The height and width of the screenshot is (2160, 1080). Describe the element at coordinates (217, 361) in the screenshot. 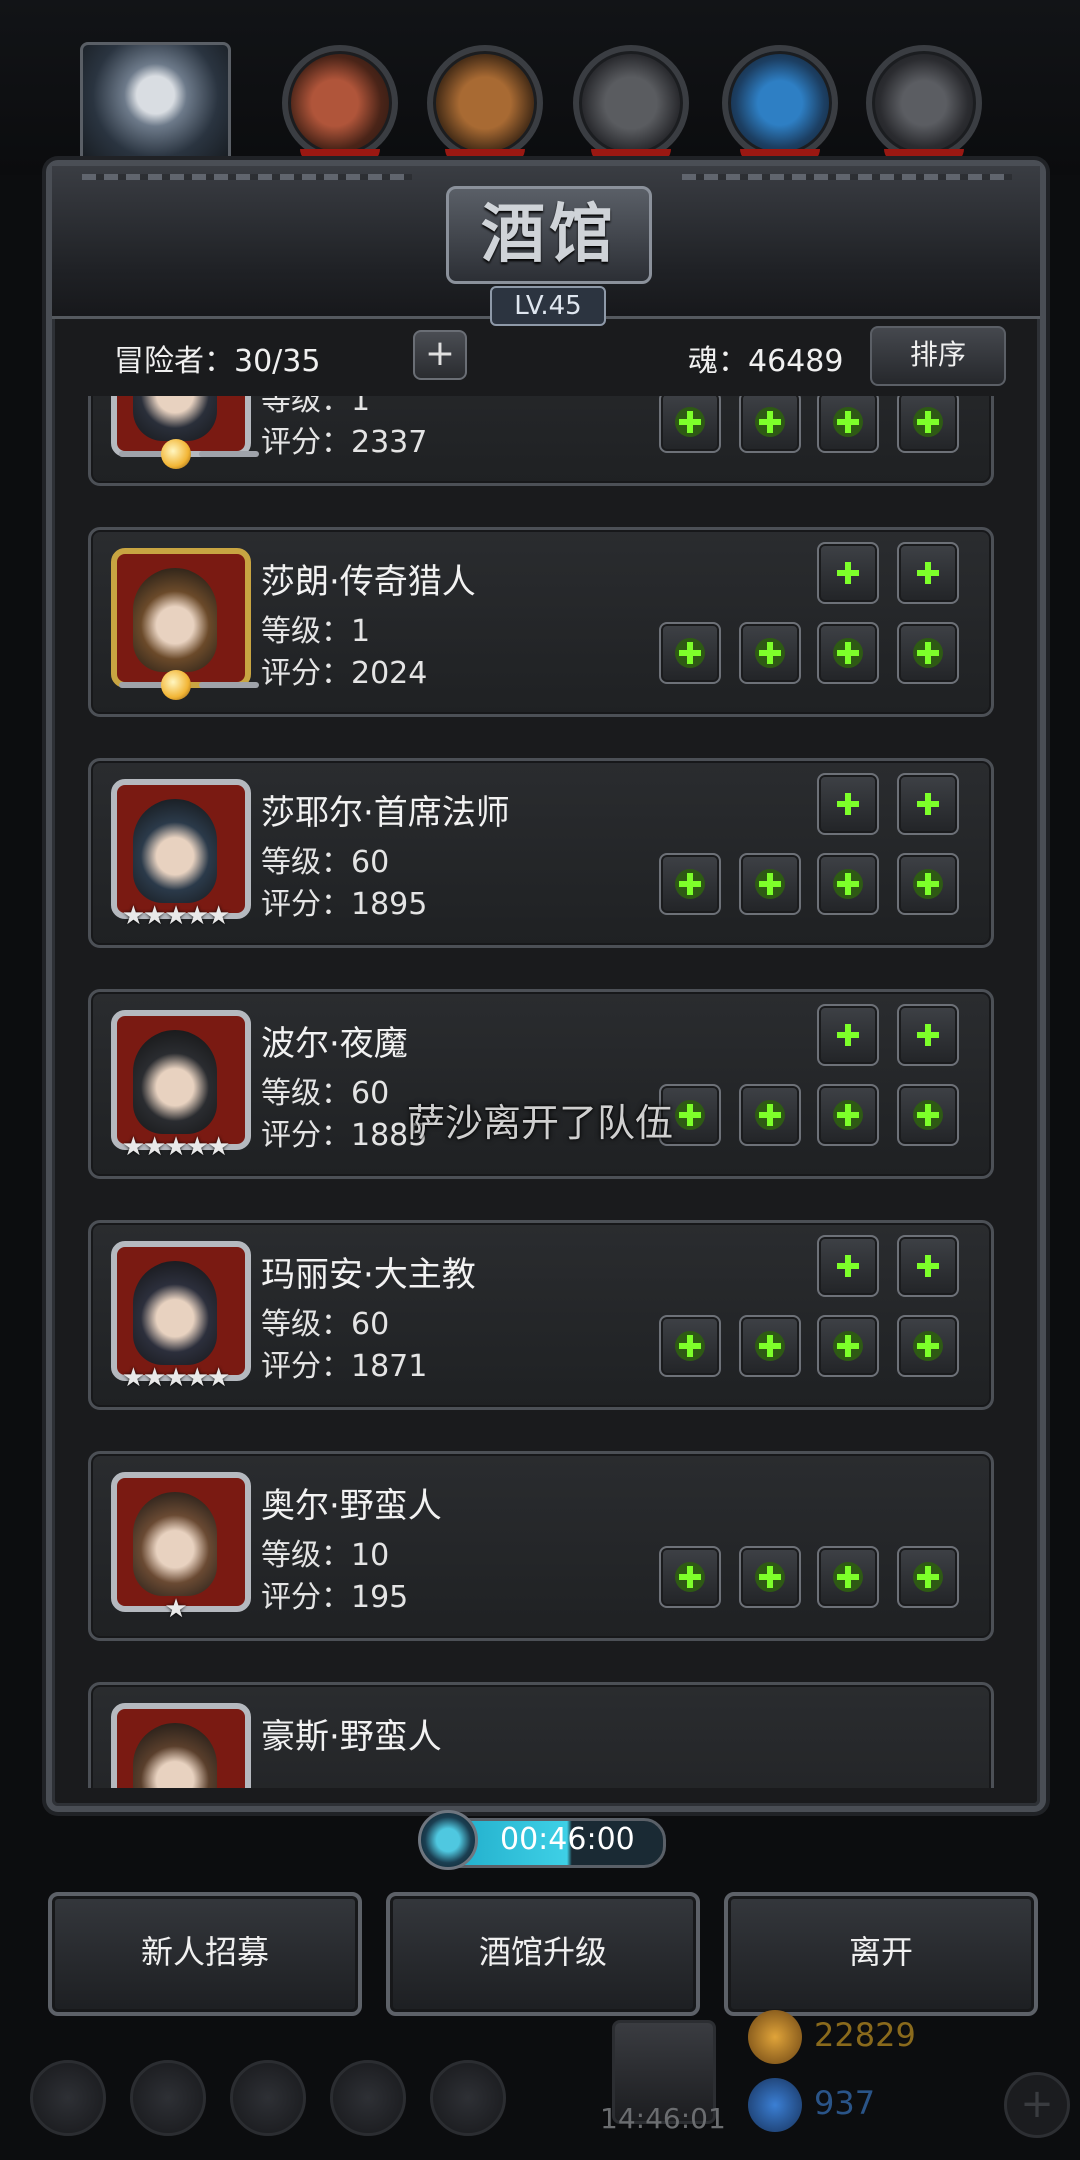

I see `adventurer-count: 冒险者：30/35` at that location.